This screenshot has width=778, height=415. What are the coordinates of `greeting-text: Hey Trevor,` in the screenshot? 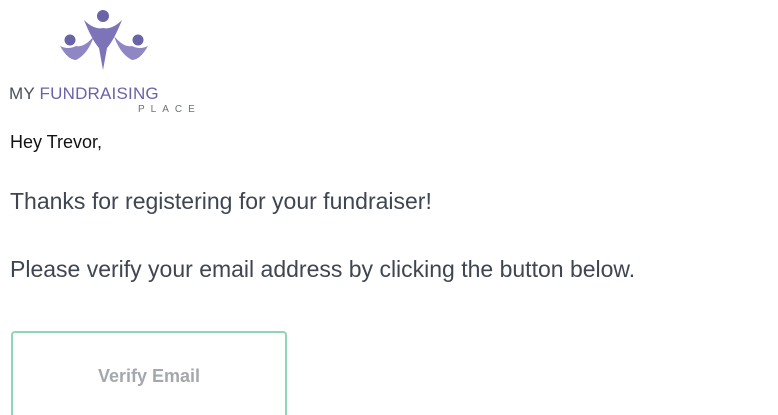 It's located at (56, 142).